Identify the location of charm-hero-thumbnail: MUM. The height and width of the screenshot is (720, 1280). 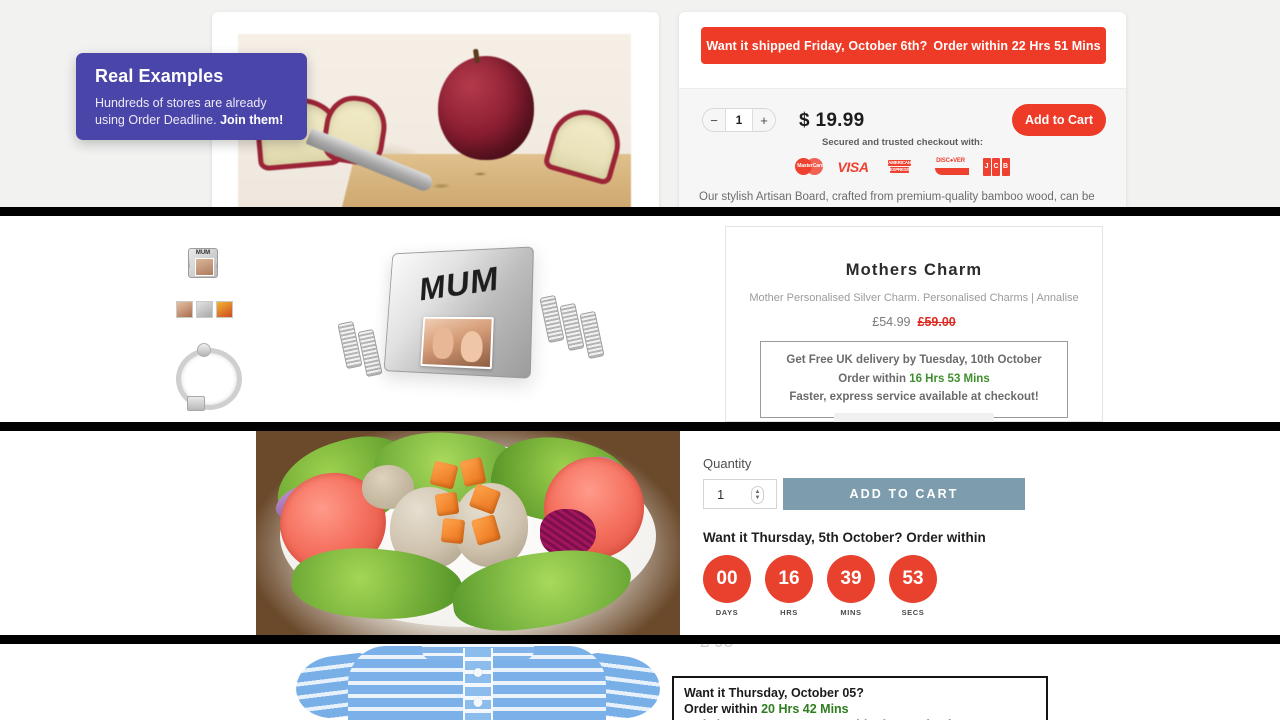
(207, 271).